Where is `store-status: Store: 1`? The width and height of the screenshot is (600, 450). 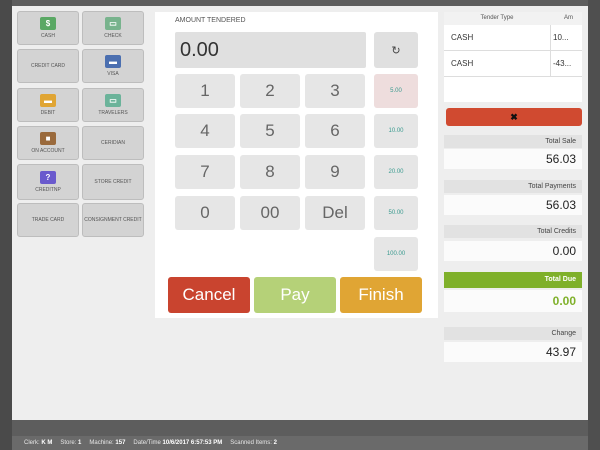 store-status: Store: 1 is located at coordinates (70, 443).